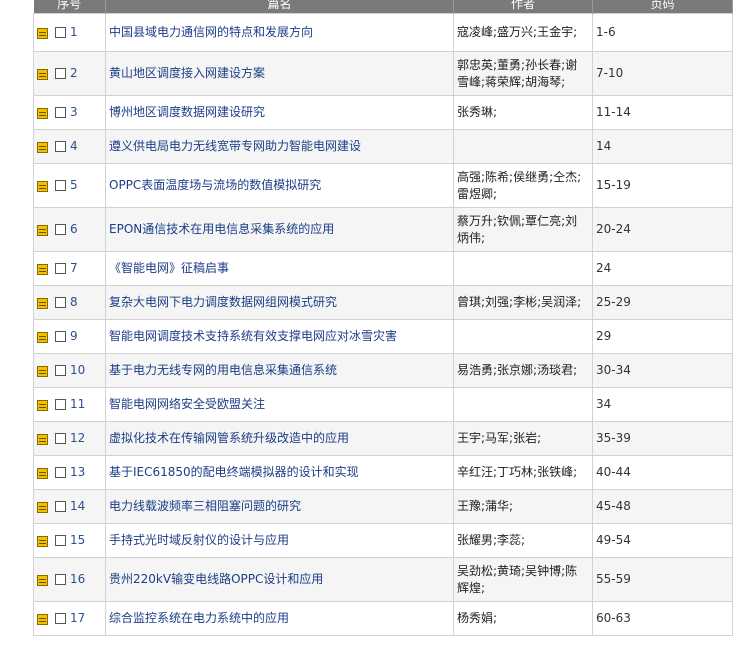 This screenshot has width=750, height=648. What do you see at coordinates (662, 506) in the screenshot?
I see `pages-cell: 45-48` at bounding box center [662, 506].